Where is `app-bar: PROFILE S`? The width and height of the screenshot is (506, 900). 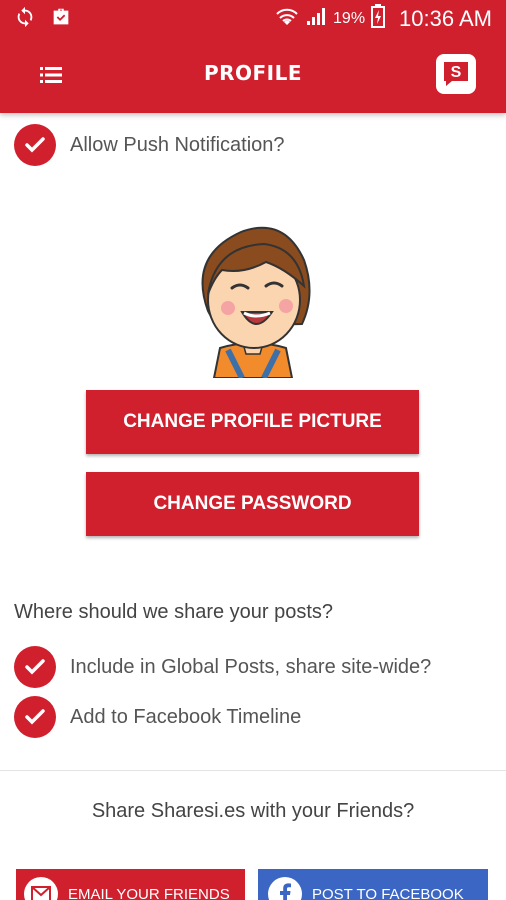
app-bar: PROFILE S is located at coordinates (253, 74).